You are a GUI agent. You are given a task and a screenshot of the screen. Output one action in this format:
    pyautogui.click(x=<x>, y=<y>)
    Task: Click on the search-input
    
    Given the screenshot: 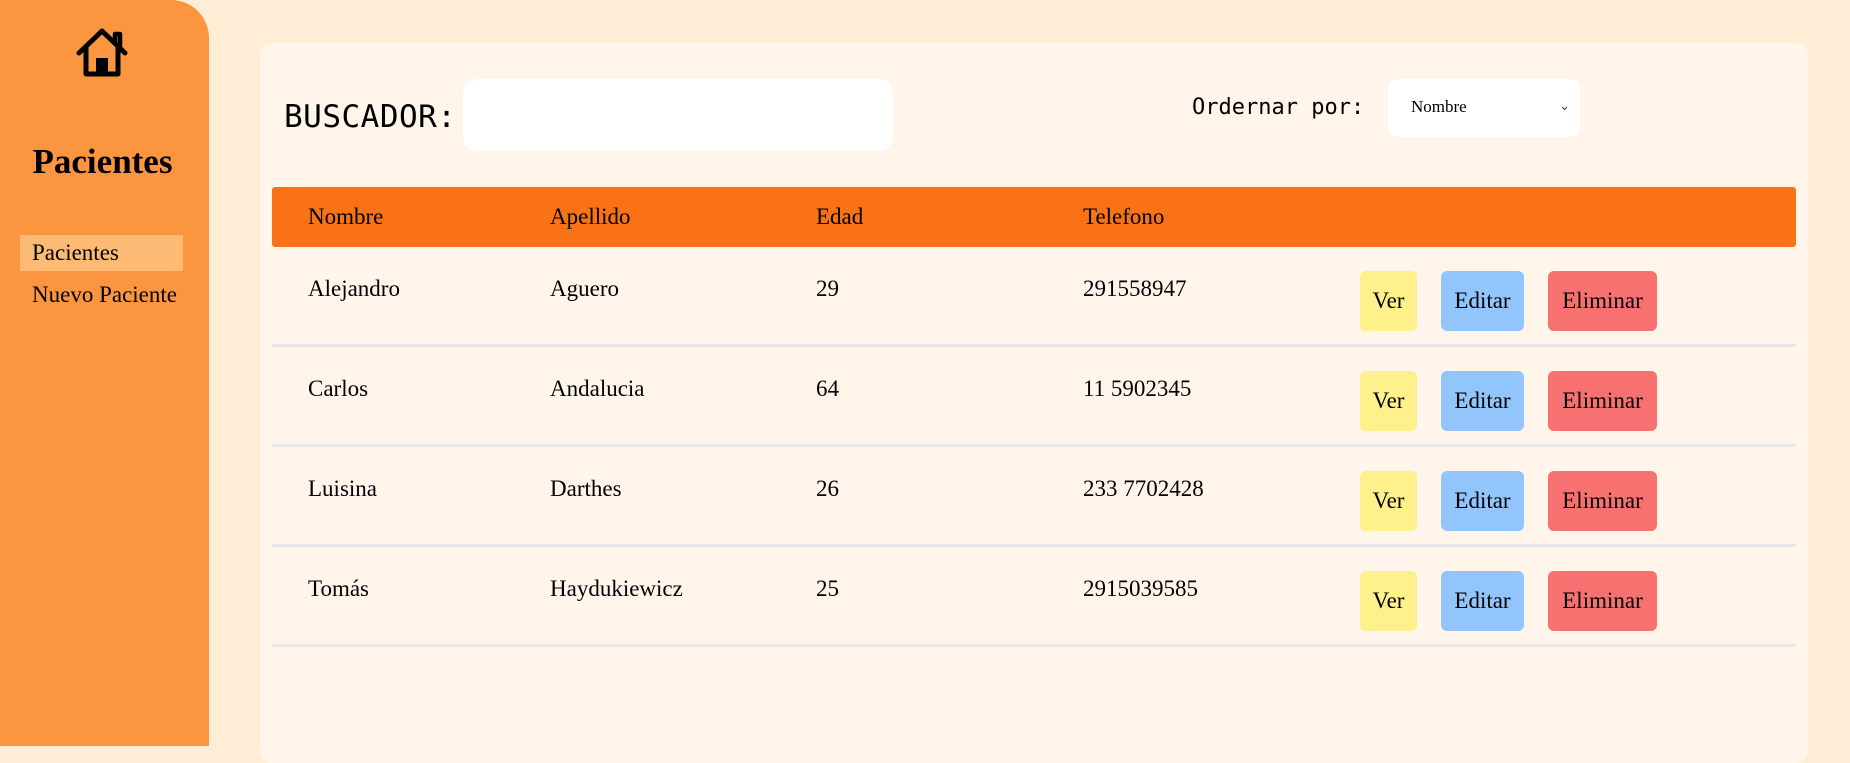 What is the action you would take?
    pyautogui.click(x=678, y=115)
    